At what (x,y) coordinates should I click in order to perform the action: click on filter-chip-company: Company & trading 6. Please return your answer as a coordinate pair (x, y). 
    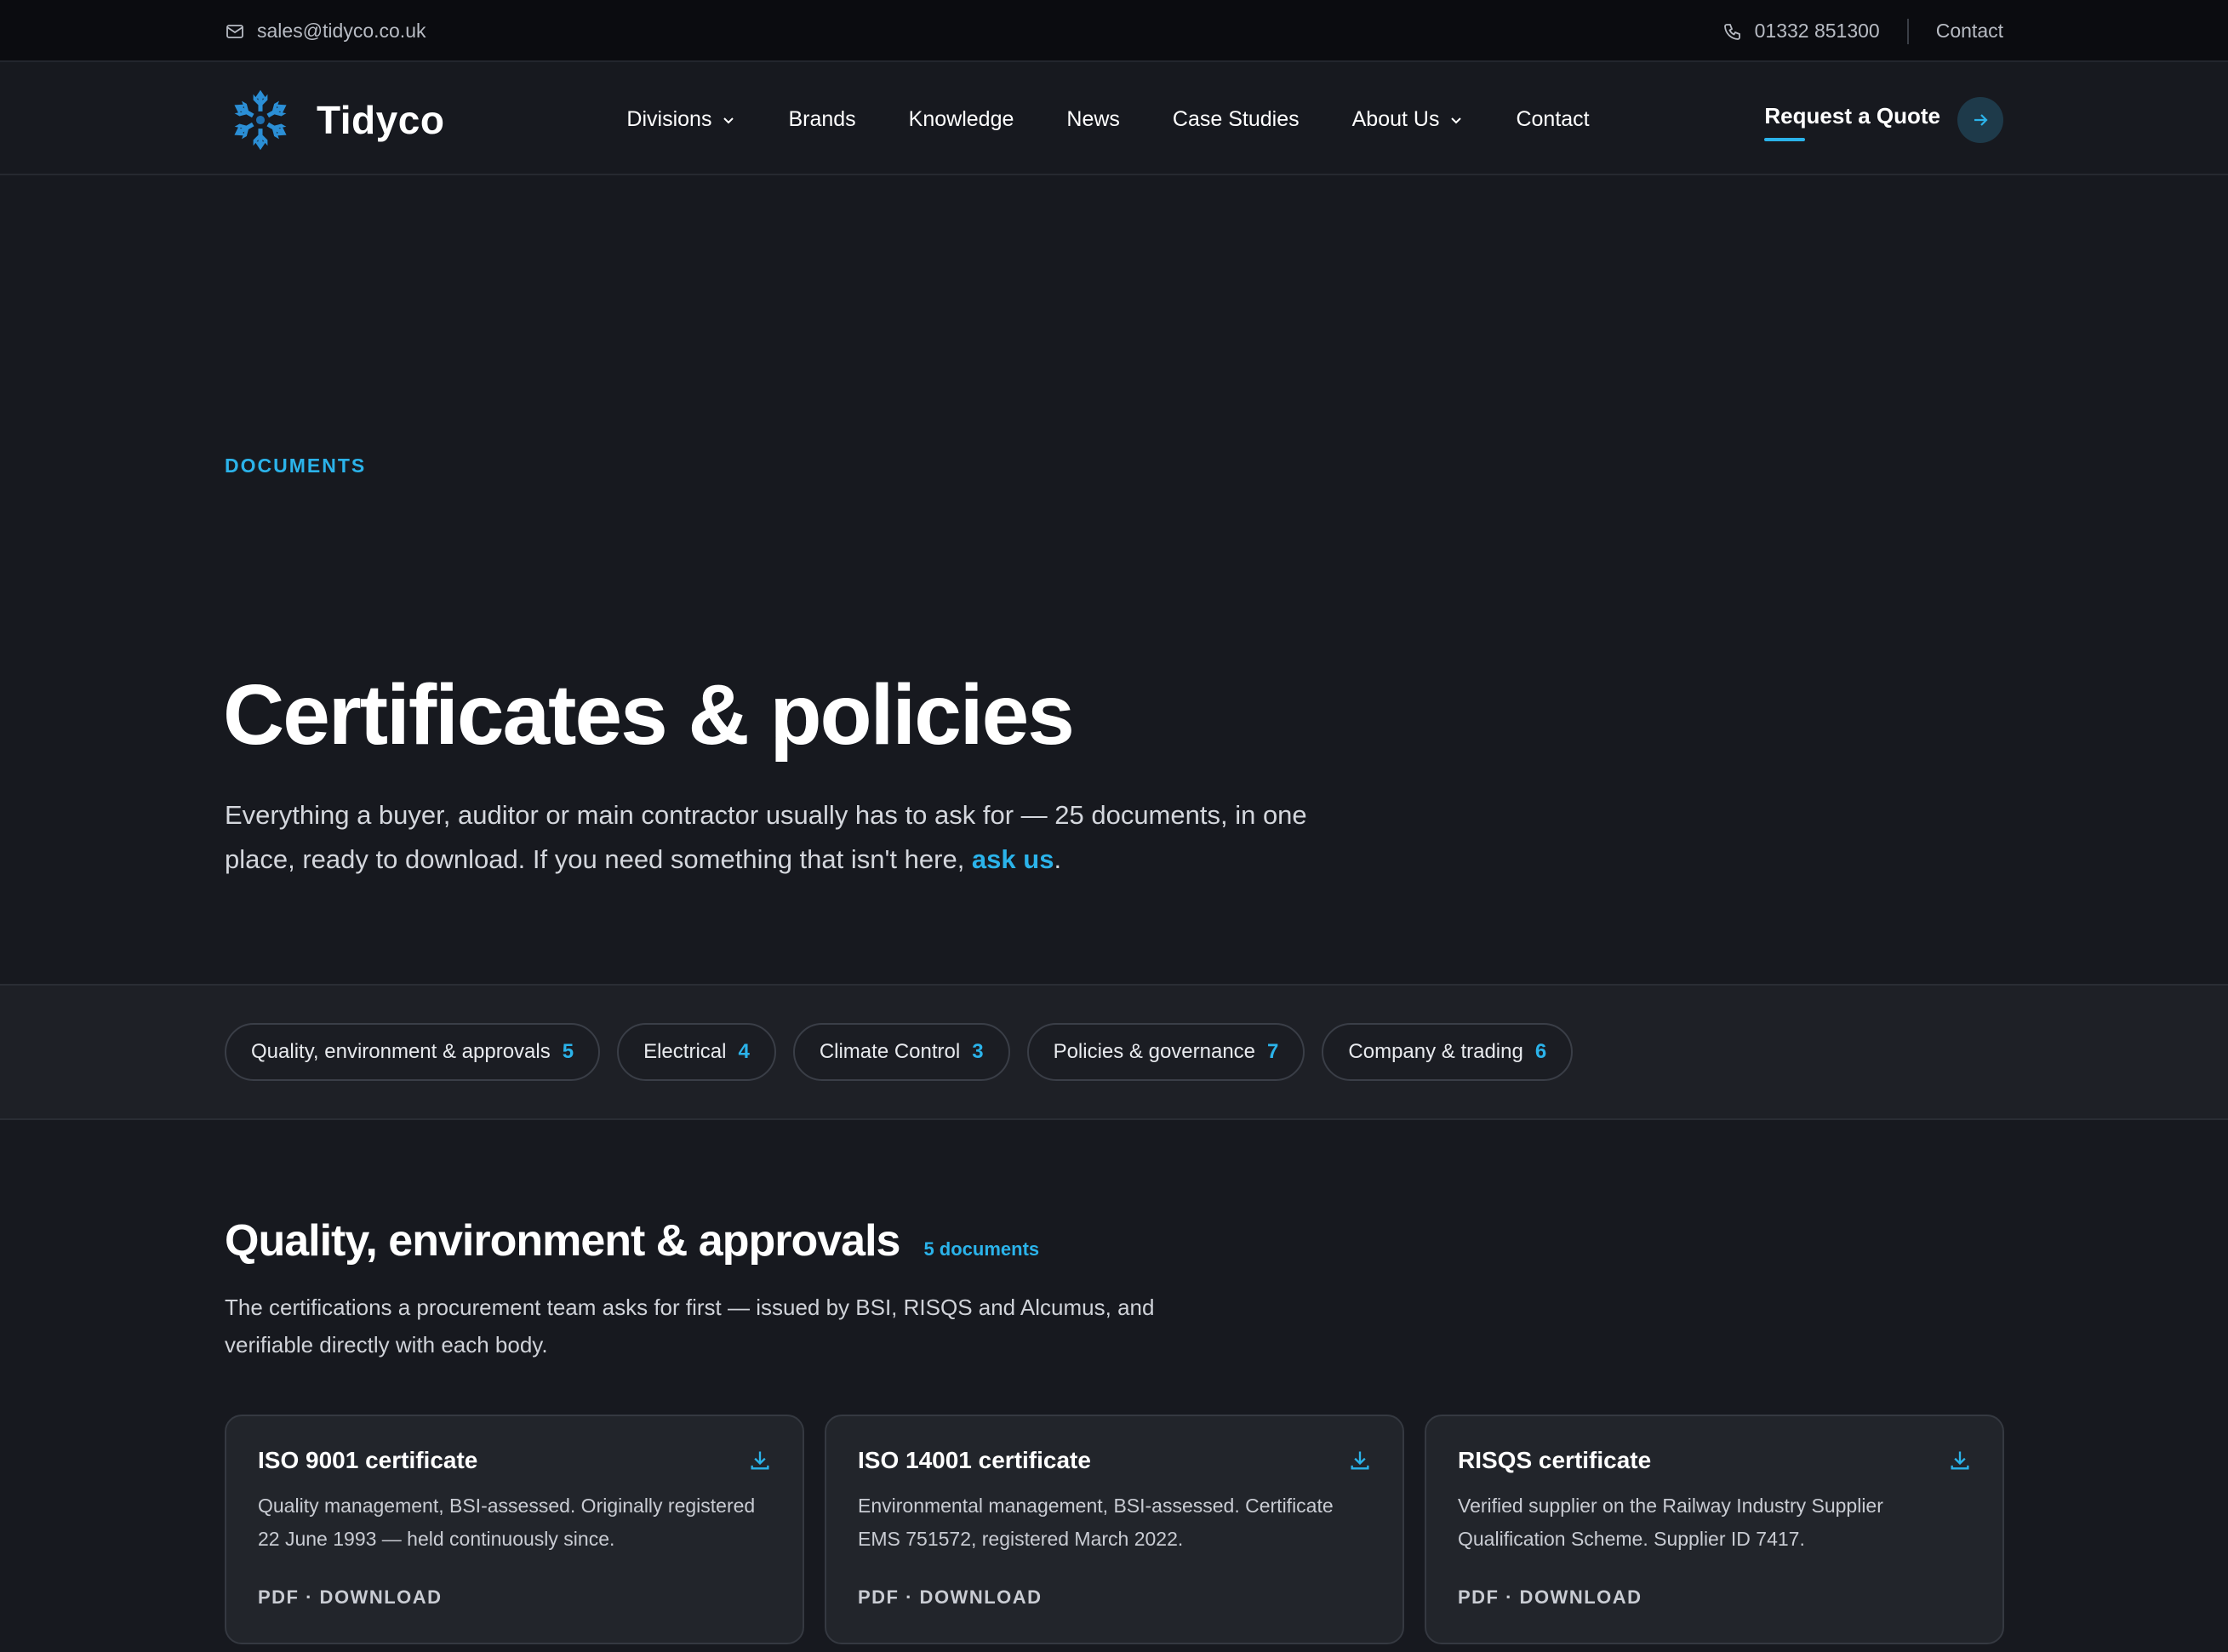
    Looking at the image, I should click on (1448, 1052).